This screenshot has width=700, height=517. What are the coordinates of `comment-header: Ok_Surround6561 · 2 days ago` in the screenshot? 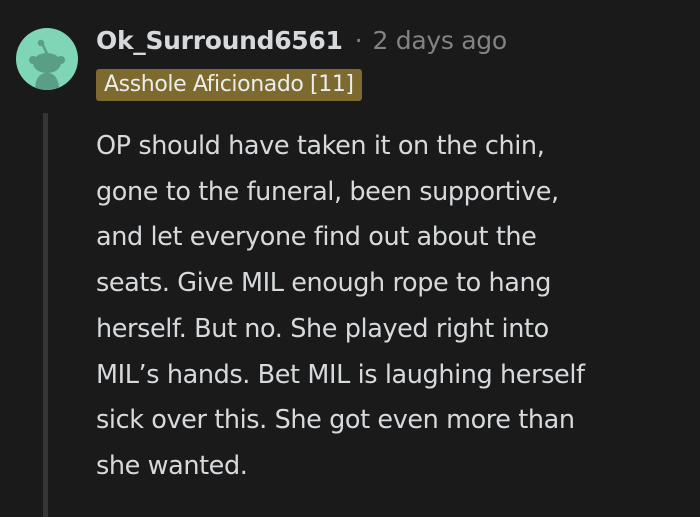 It's located at (301, 40).